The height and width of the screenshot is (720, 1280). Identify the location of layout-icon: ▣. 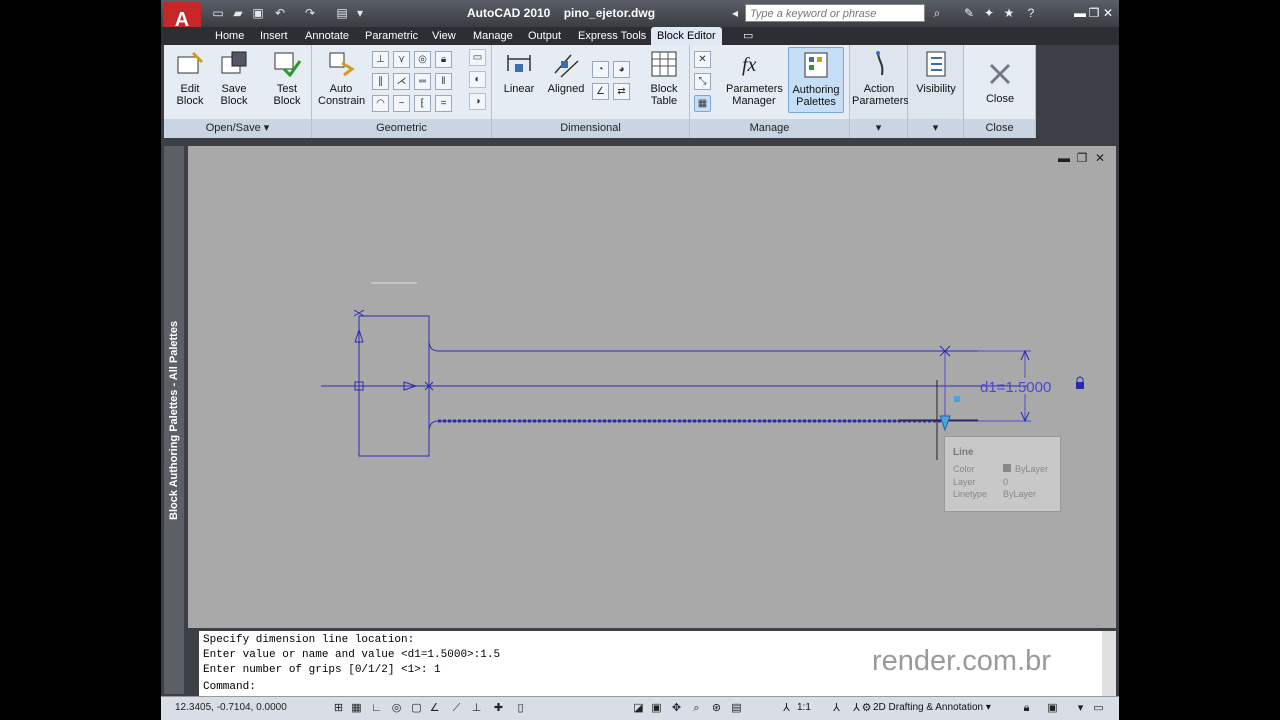
(656, 708).